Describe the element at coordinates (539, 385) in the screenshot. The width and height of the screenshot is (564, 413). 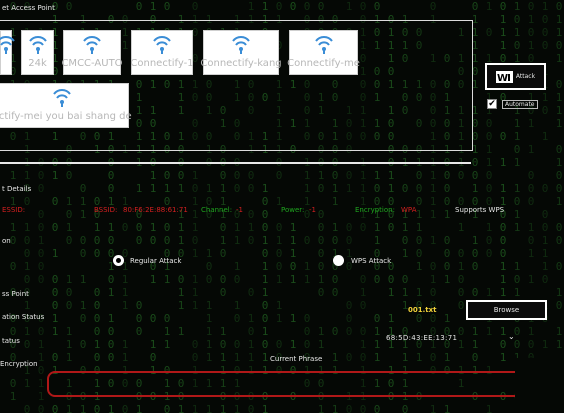
I see `window-edge` at that location.